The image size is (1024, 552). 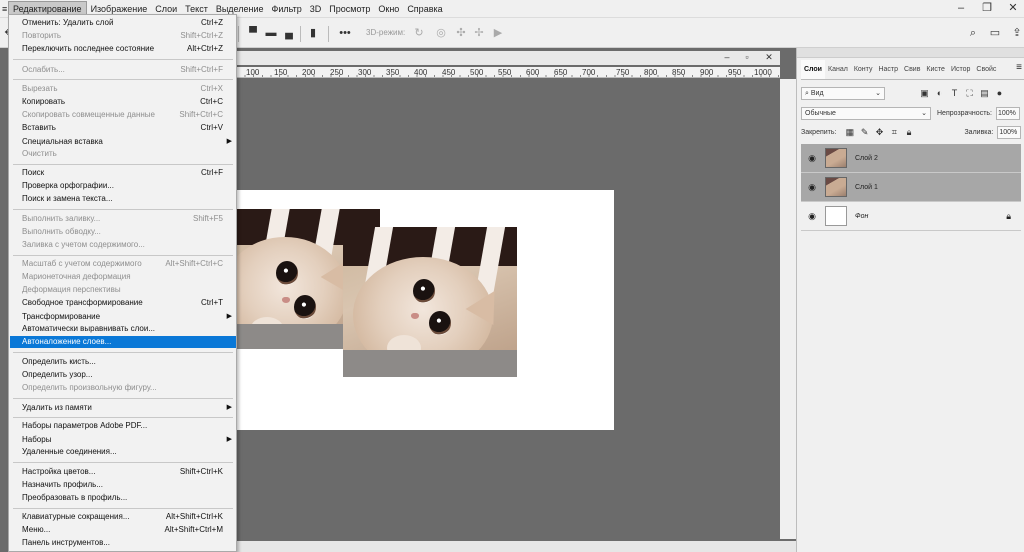 I want to click on align-bottom-icon: ▄, so click(x=289, y=33).